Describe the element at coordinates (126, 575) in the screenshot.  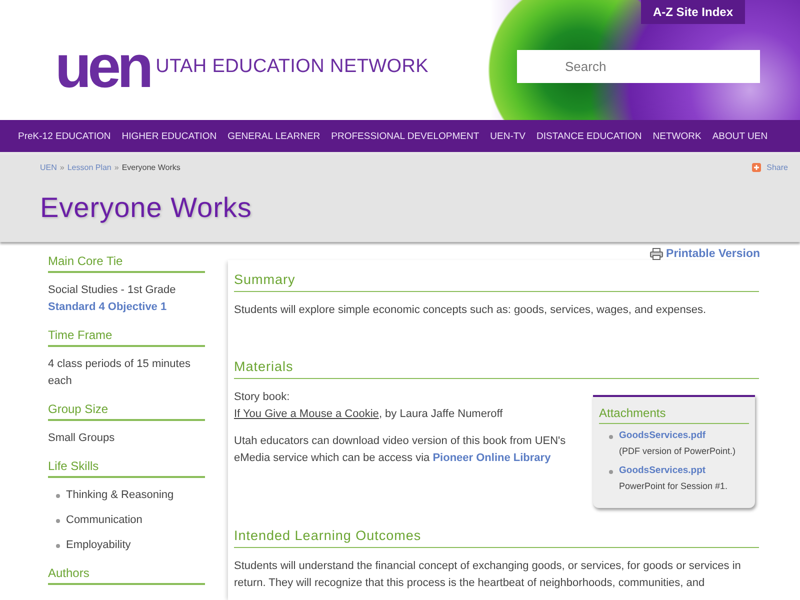
I see `sidebar-heading: Authors` at that location.